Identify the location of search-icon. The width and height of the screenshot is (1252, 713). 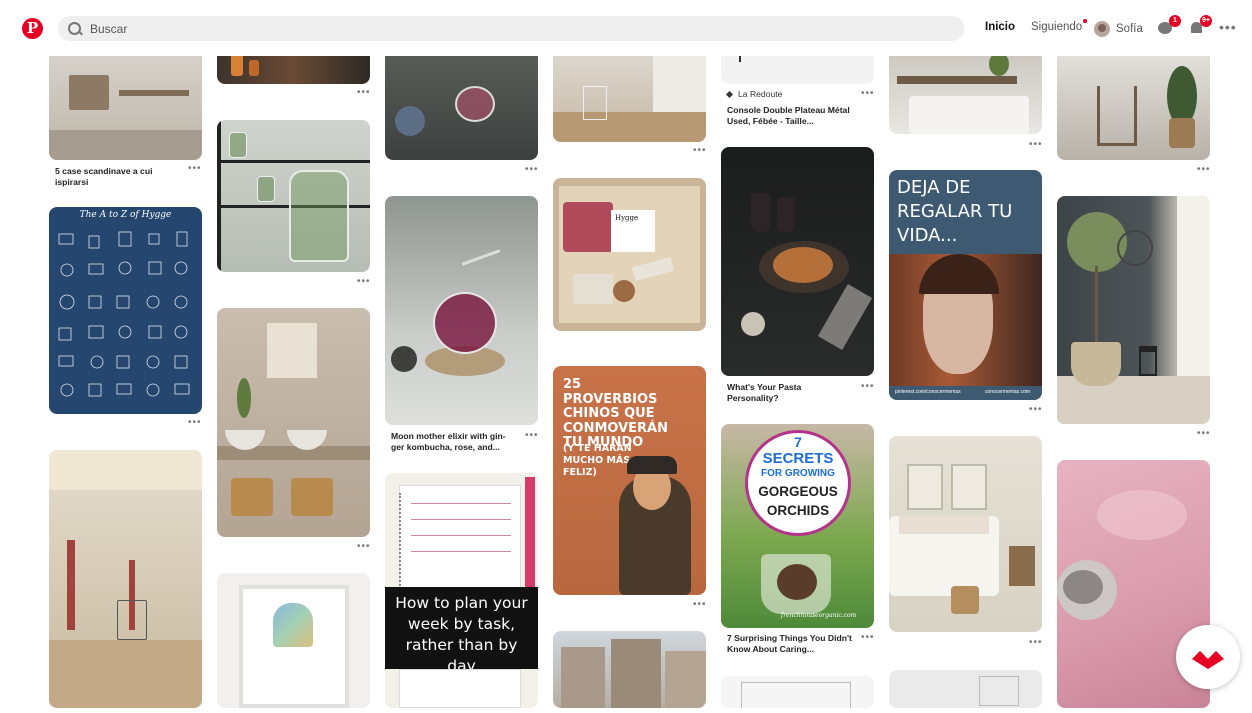
(75, 28).